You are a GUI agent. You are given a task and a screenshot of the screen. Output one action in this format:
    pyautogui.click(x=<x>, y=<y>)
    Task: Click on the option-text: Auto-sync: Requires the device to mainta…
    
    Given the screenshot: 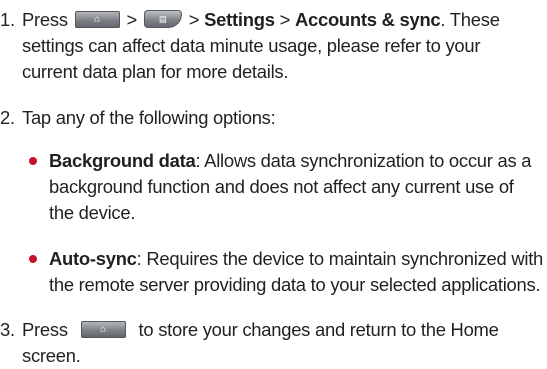 What is the action you would take?
    pyautogui.click(x=298, y=272)
    